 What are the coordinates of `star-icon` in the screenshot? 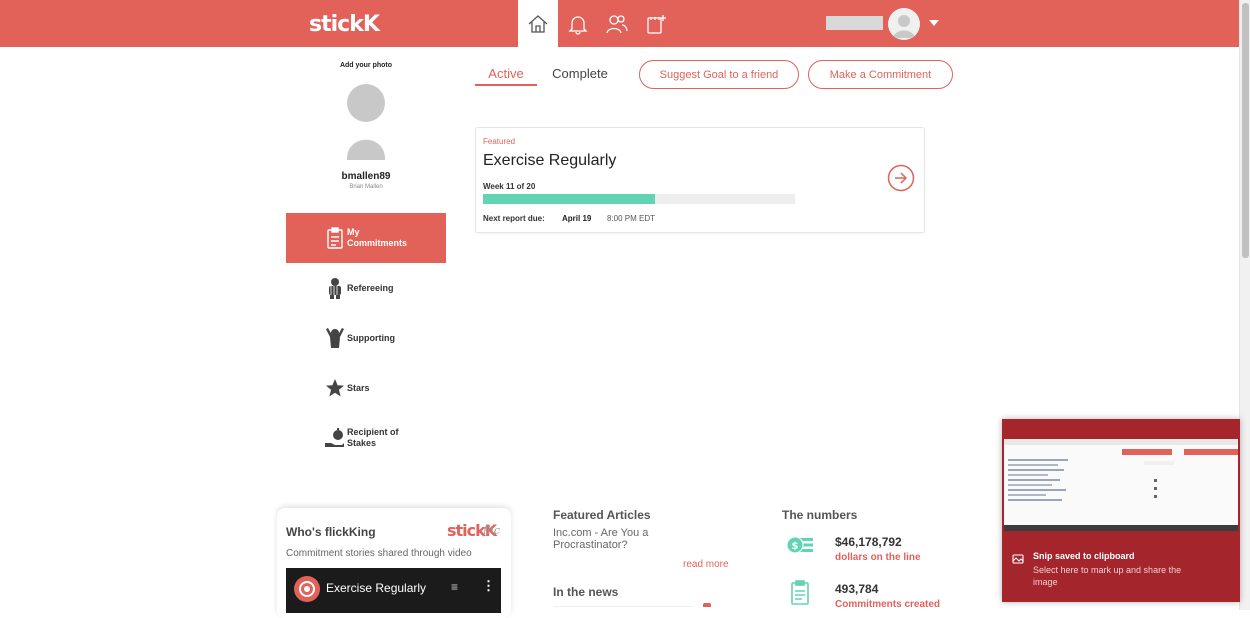 It's located at (335, 388).